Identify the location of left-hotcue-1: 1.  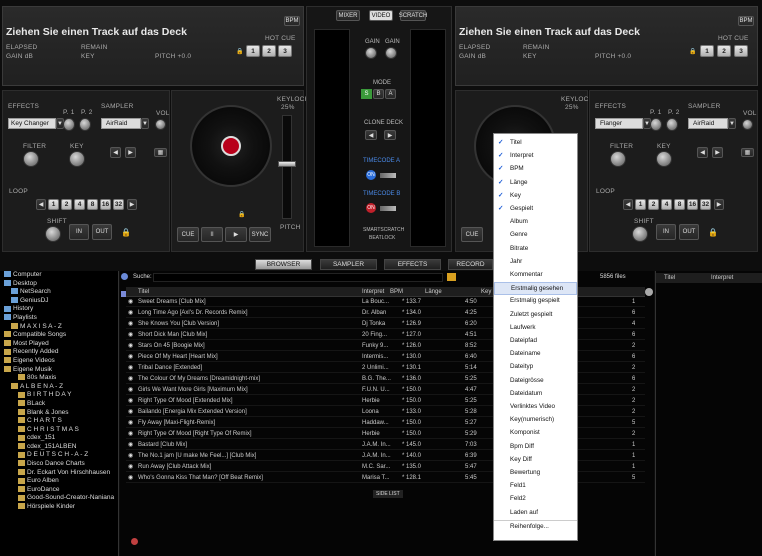
(253, 51).